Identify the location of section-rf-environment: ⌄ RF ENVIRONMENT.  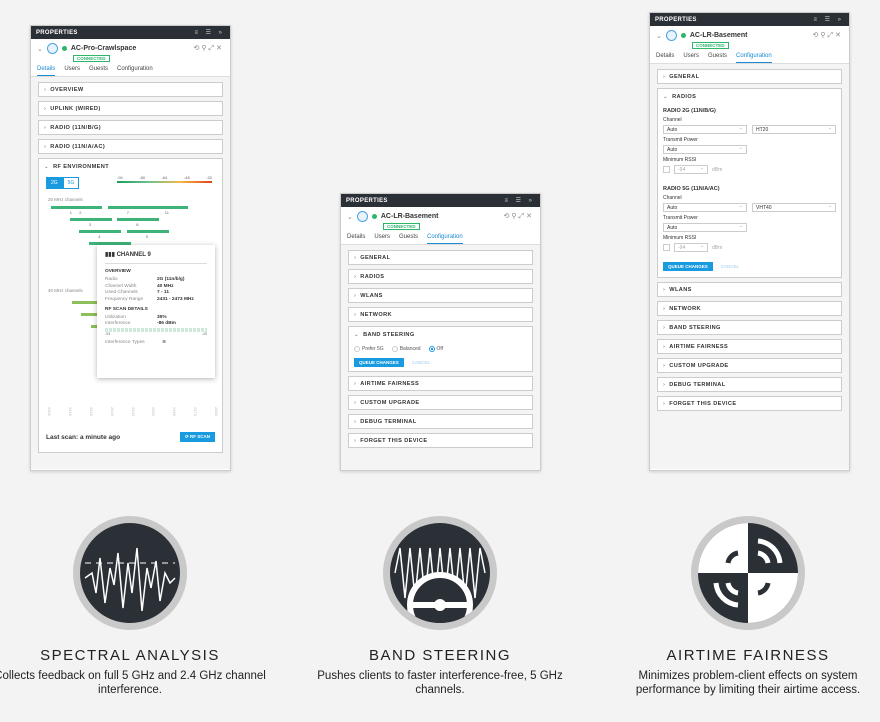
(130, 166).